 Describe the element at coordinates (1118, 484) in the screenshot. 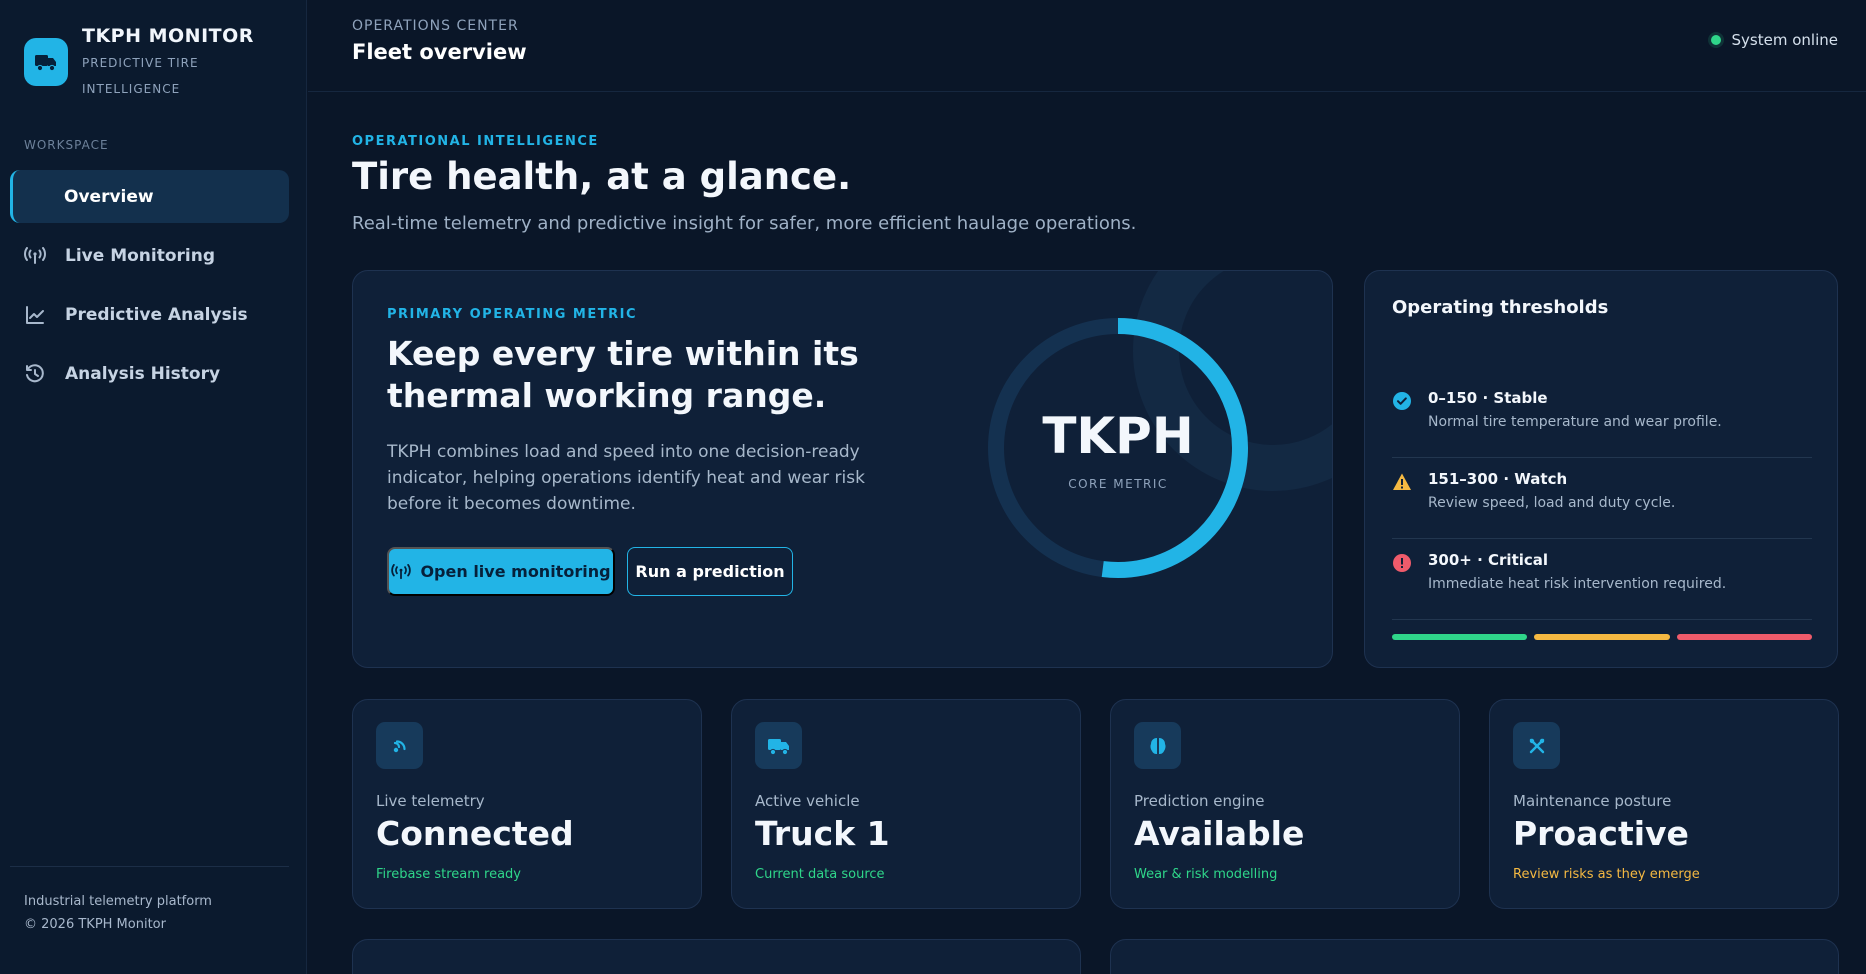

I see `gauge-sublabel: CORE METRIC` at that location.